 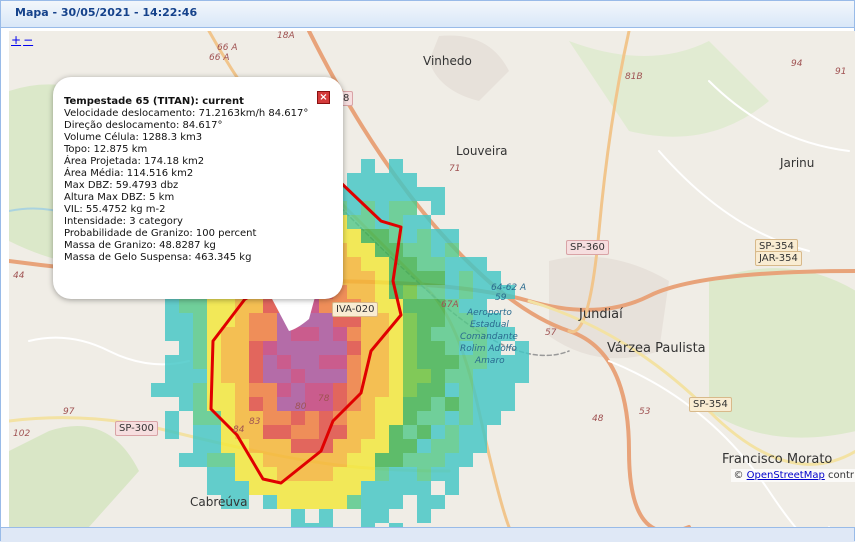 I want to click on popup-line: Probabilidade de Granizo: 100 percent, so click(x=160, y=233).